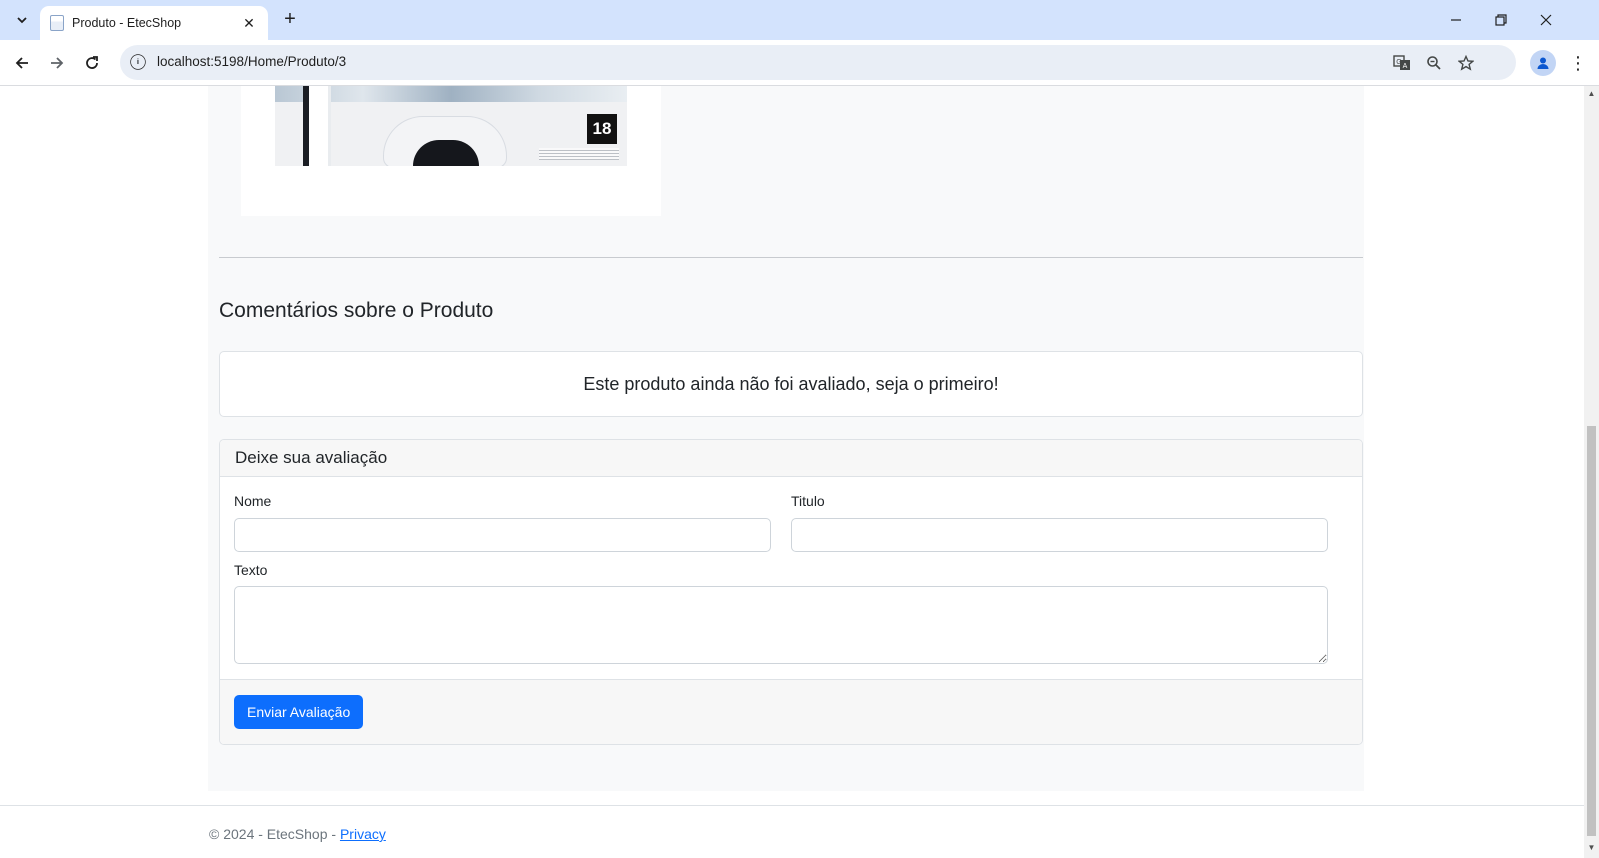  What do you see at coordinates (22, 63) in the screenshot?
I see `back-arrow-icon` at bounding box center [22, 63].